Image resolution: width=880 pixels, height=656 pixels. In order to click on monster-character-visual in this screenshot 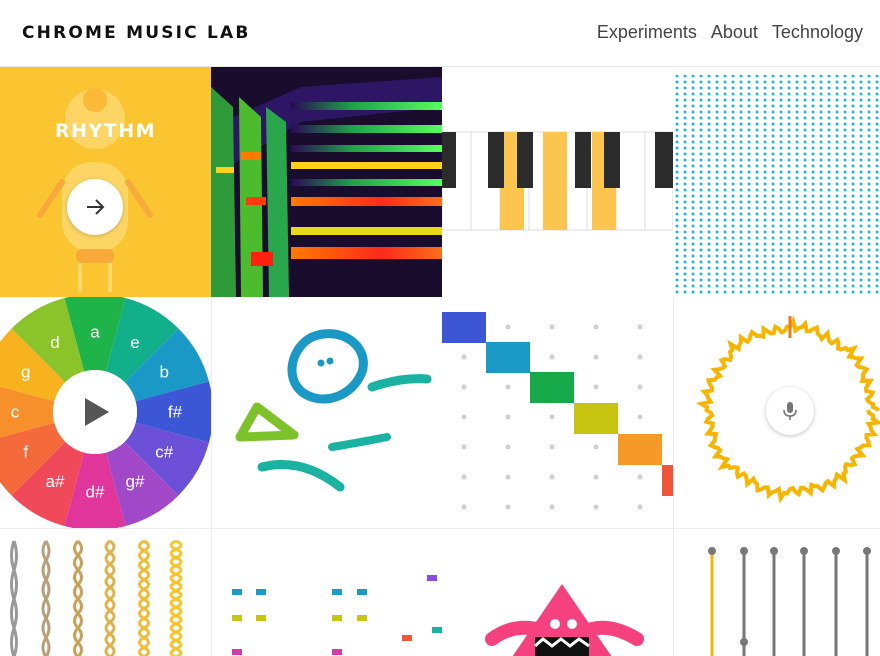, I will do `click(564, 620)`.